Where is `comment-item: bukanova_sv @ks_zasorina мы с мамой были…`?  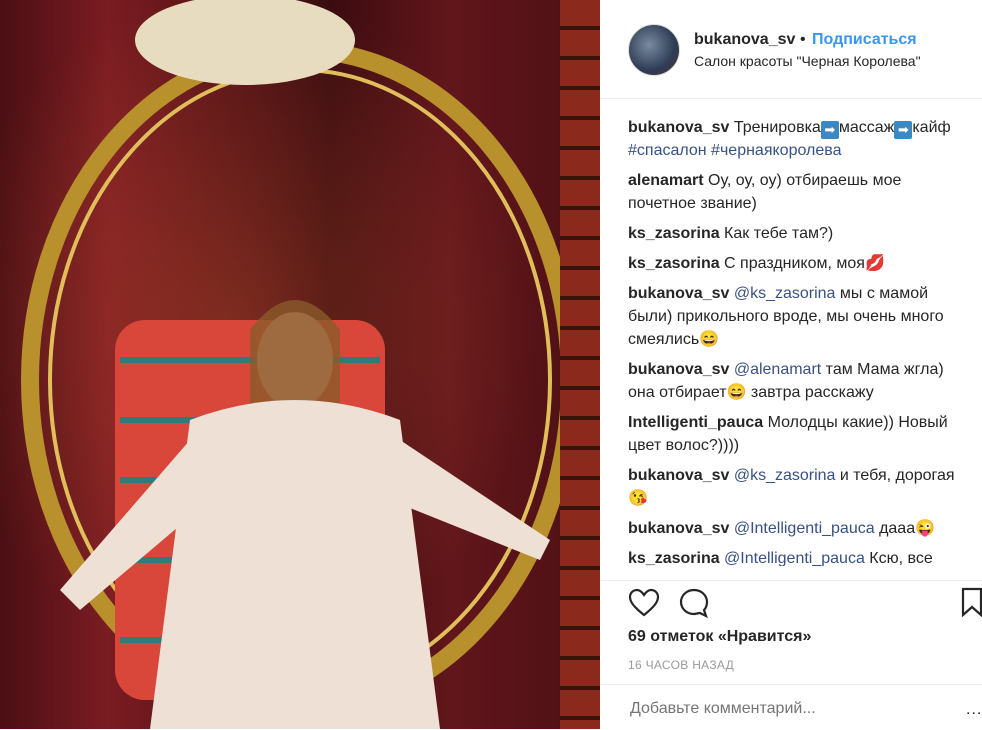
comment-item: bukanova_sv @ks_zasorina мы с мамой были… is located at coordinates (798, 316).